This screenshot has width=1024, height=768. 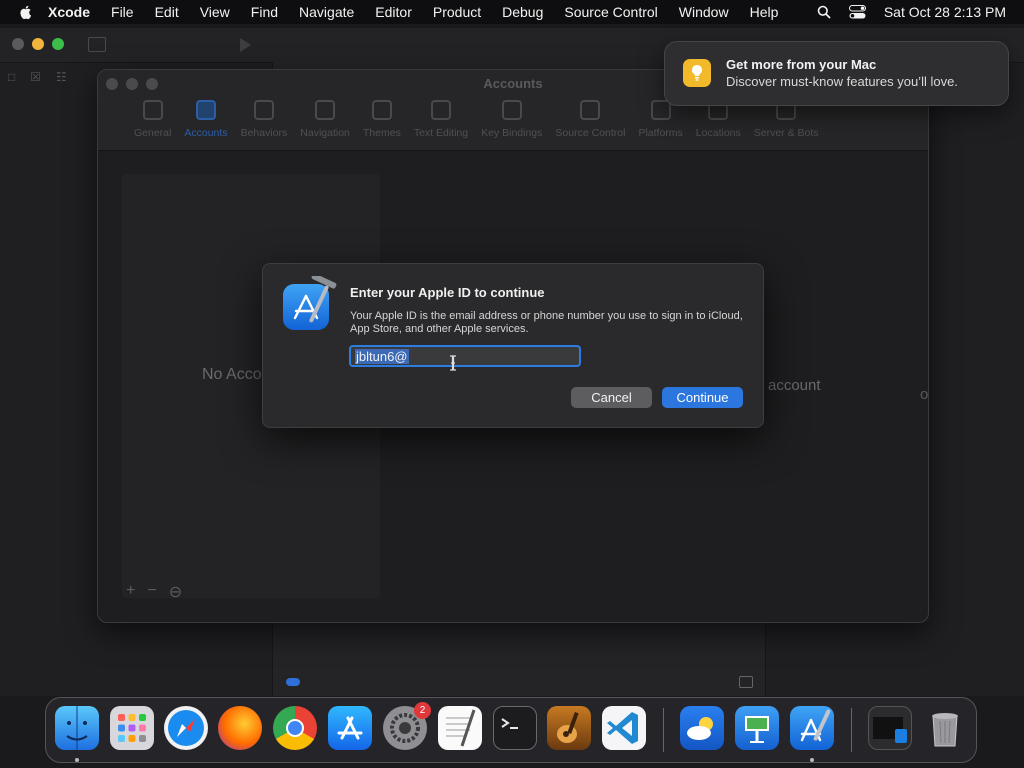 I want to click on xcode-traffic-lights, so click(x=42, y=44).